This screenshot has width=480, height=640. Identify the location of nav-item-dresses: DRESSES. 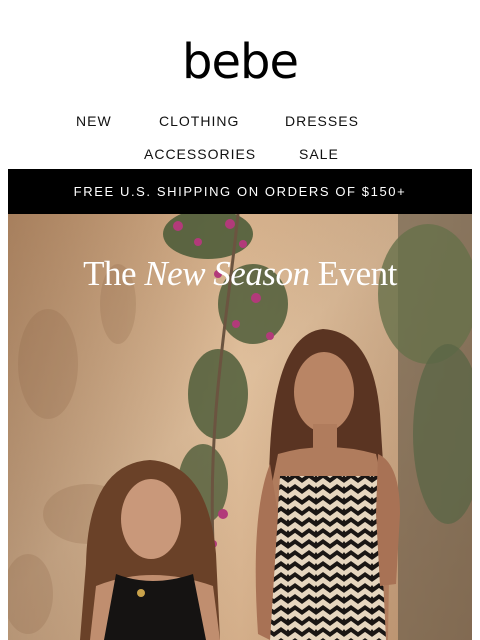
(322, 121).